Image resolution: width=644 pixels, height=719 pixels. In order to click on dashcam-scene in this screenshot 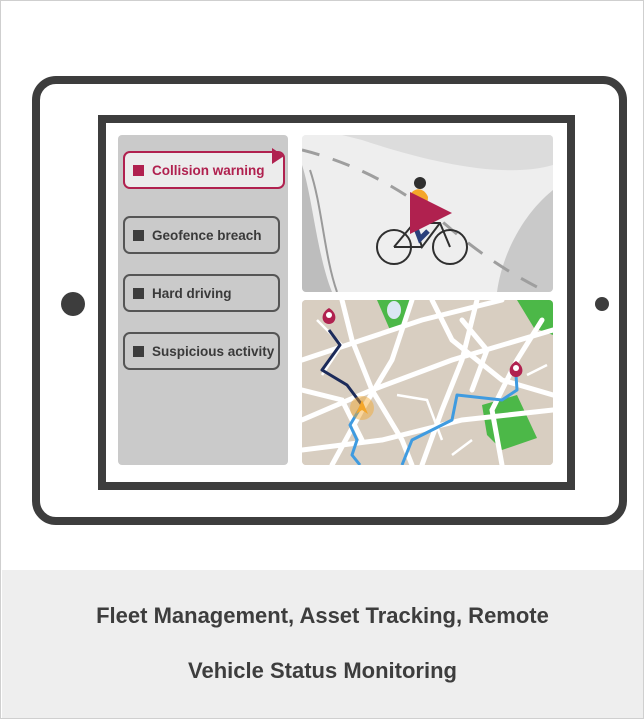, I will do `click(427, 213)`.